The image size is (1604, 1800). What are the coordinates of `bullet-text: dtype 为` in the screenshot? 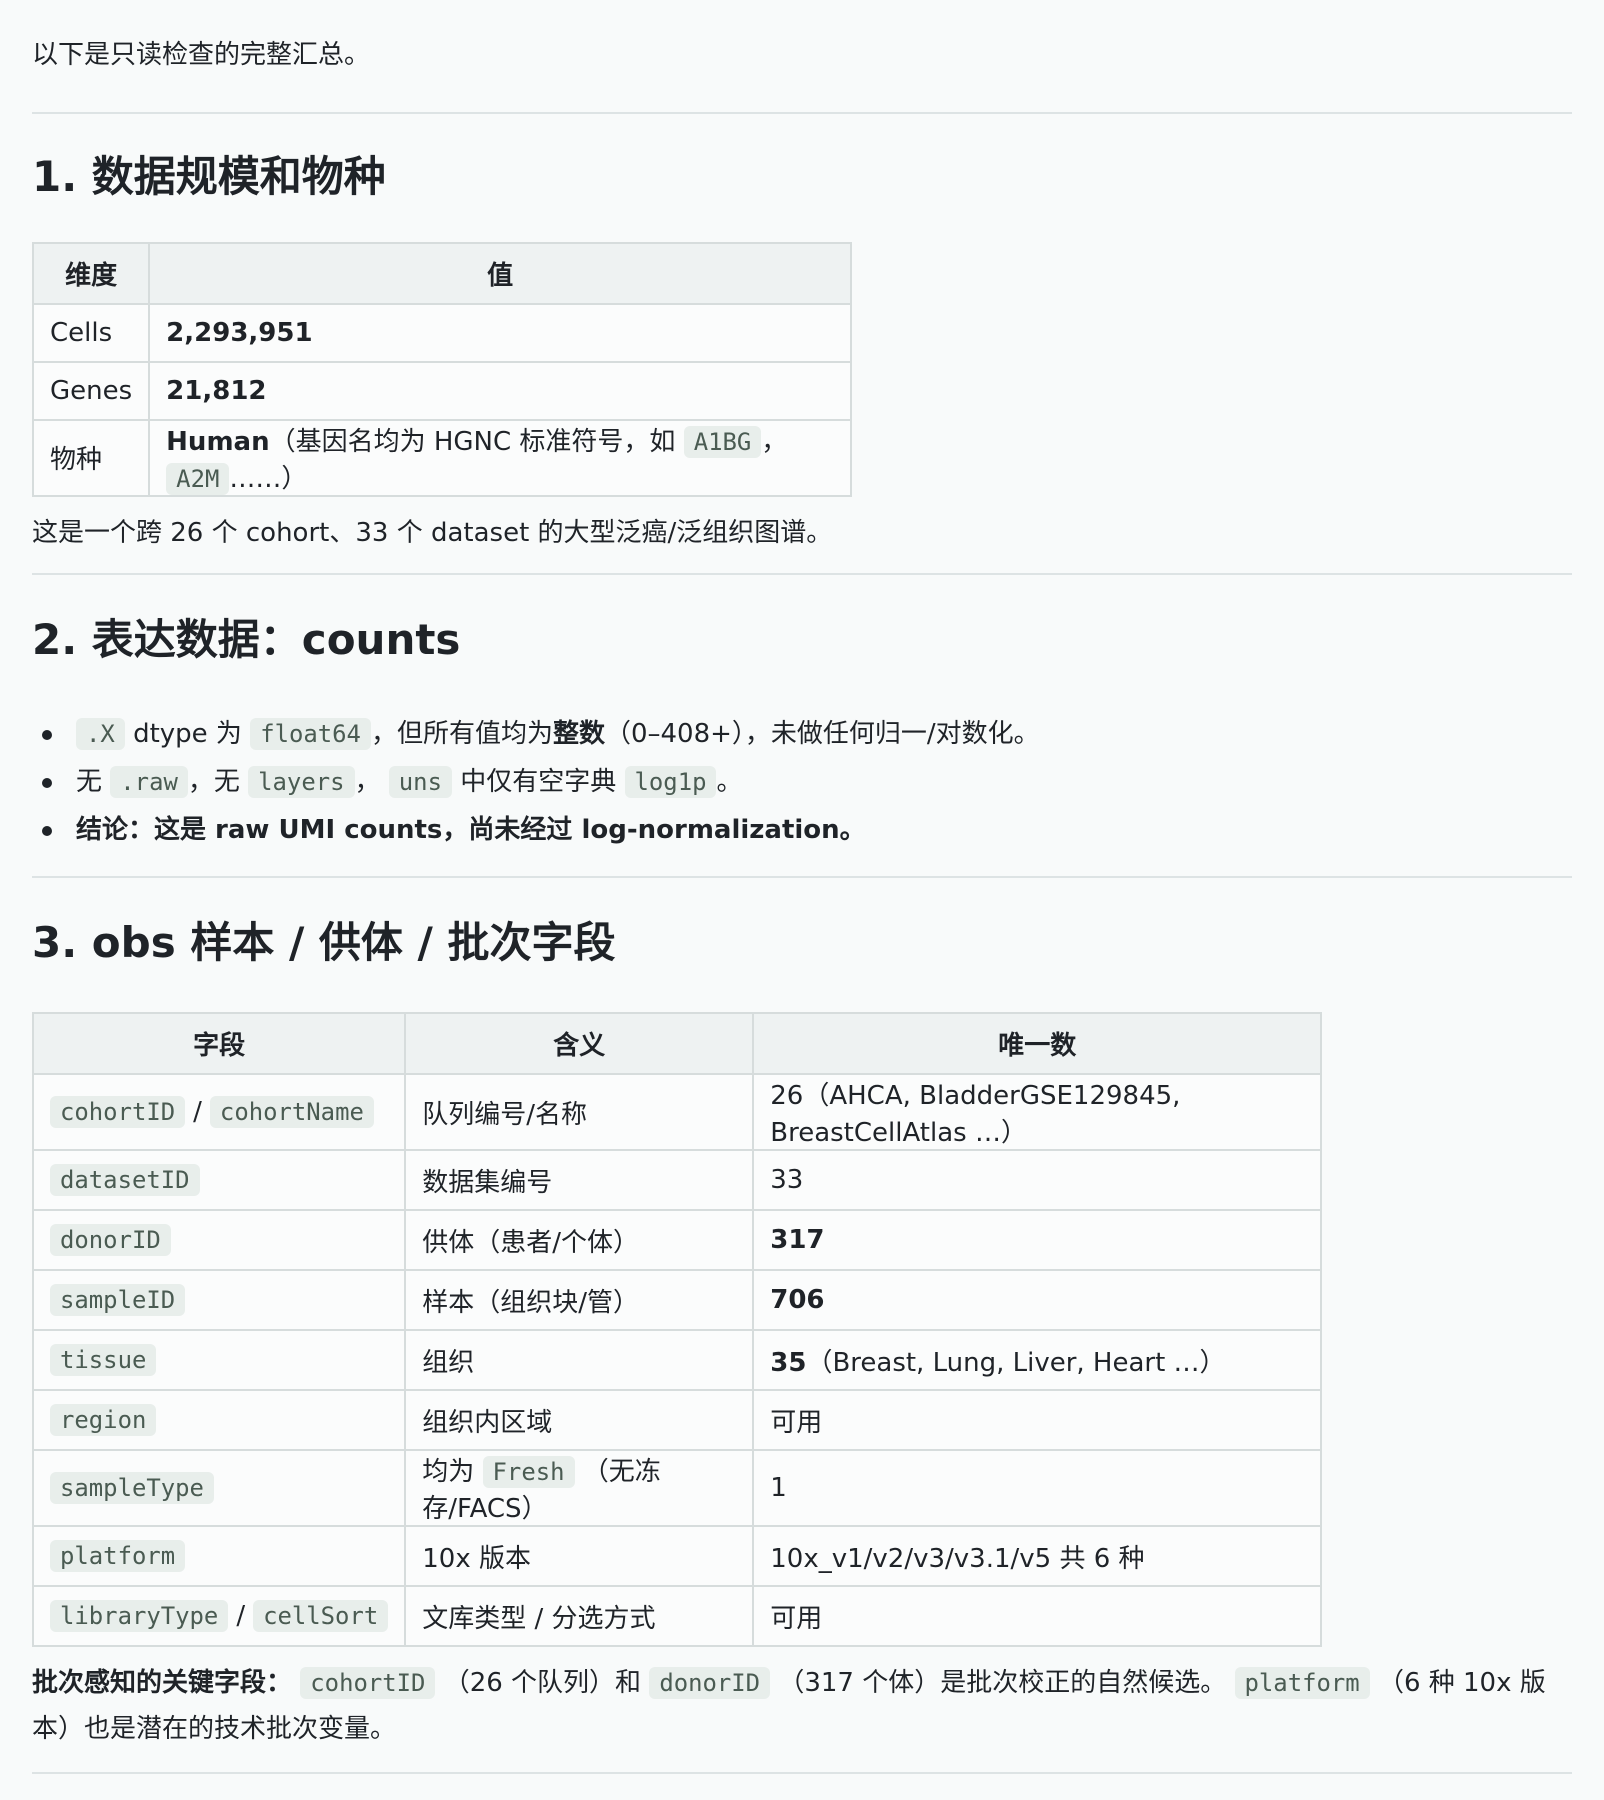 It's located at (187, 733).